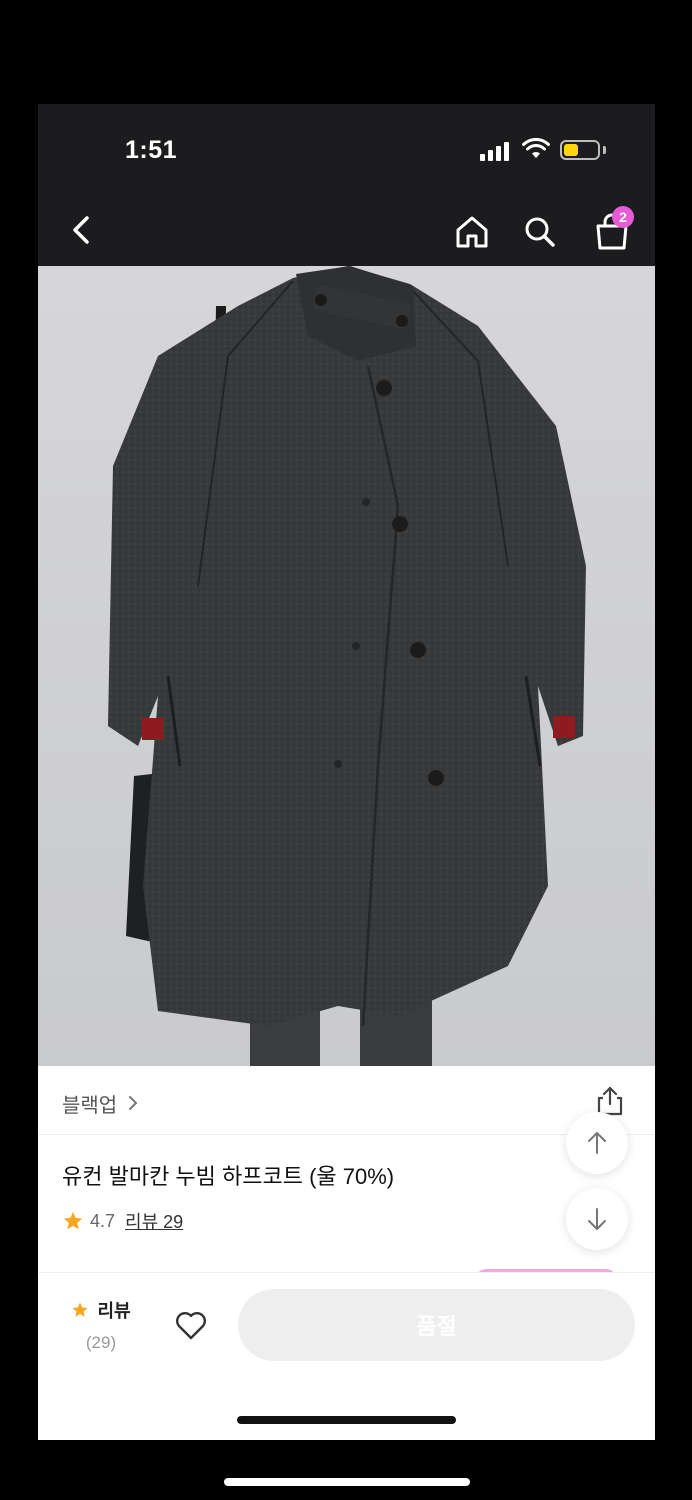 The image size is (692, 1500). I want to click on top-bar: 1:51 2, so click(346, 185).